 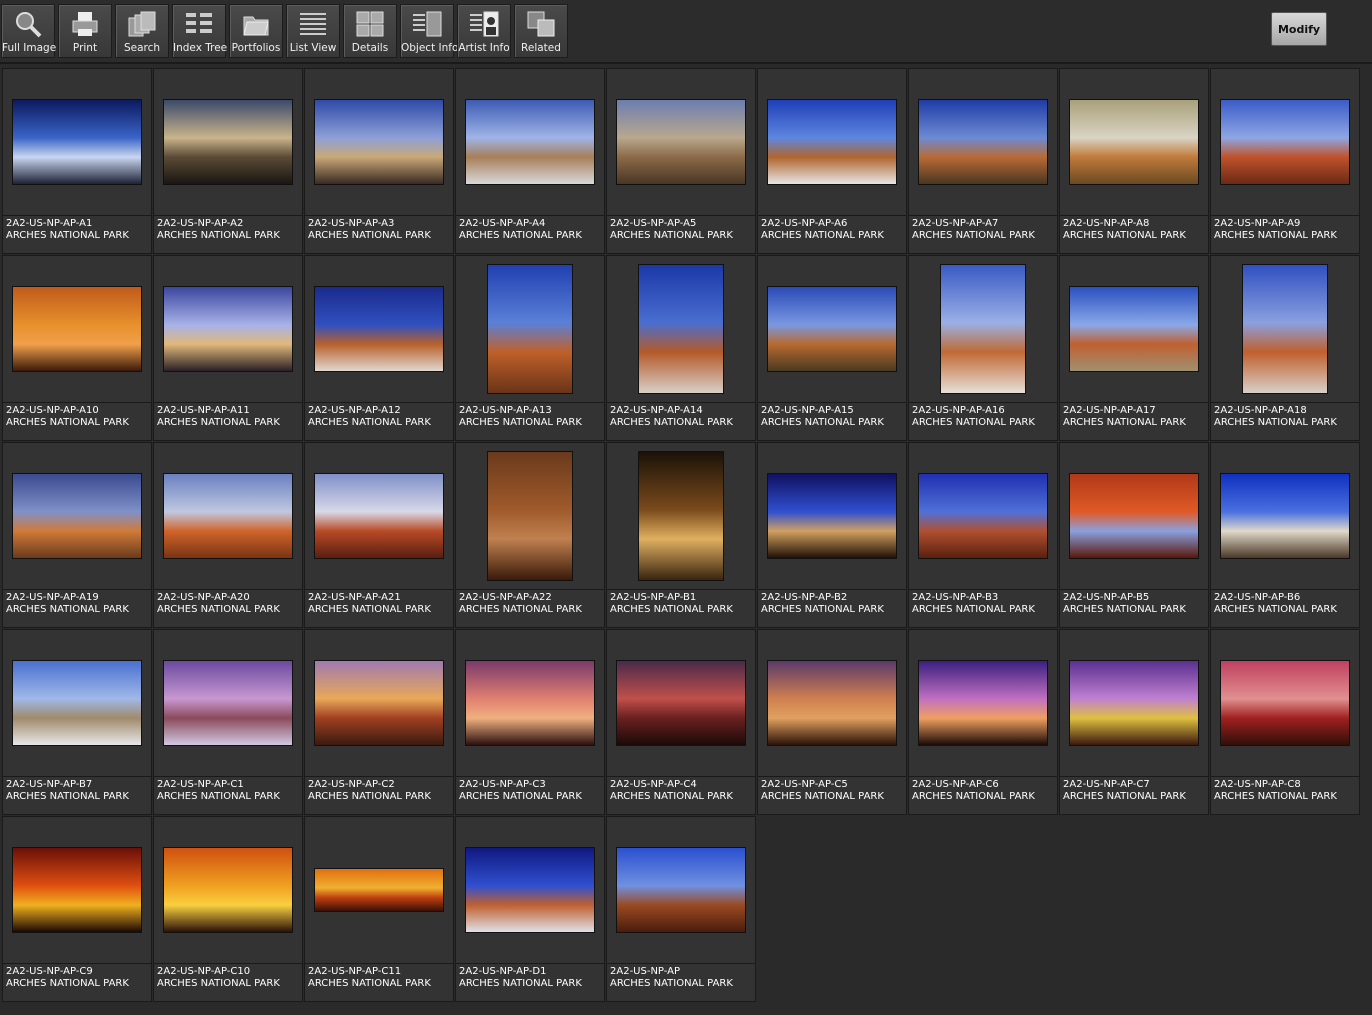 What do you see at coordinates (541, 31) in the screenshot?
I see `toolbar-related-button: Related` at bounding box center [541, 31].